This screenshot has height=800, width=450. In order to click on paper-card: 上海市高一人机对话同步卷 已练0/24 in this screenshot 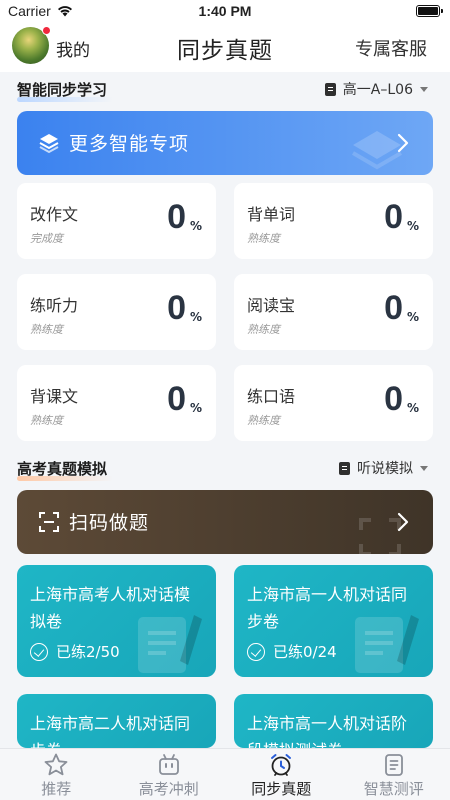, I will do `click(333, 621)`.